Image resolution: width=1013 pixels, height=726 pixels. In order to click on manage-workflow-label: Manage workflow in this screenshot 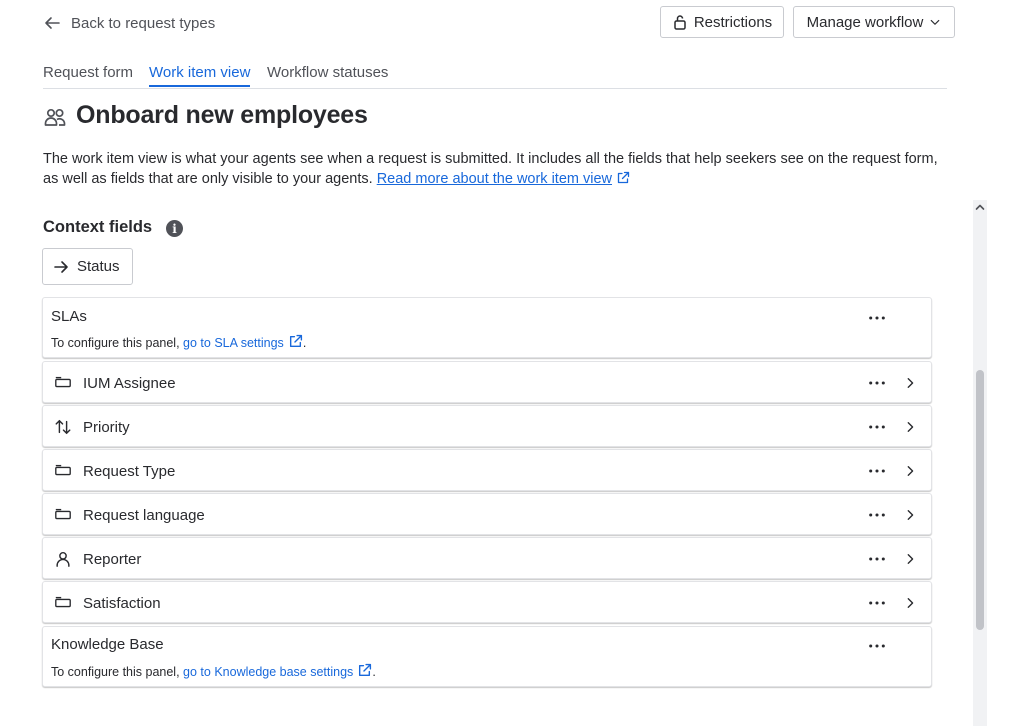, I will do `click(865, 22)`.